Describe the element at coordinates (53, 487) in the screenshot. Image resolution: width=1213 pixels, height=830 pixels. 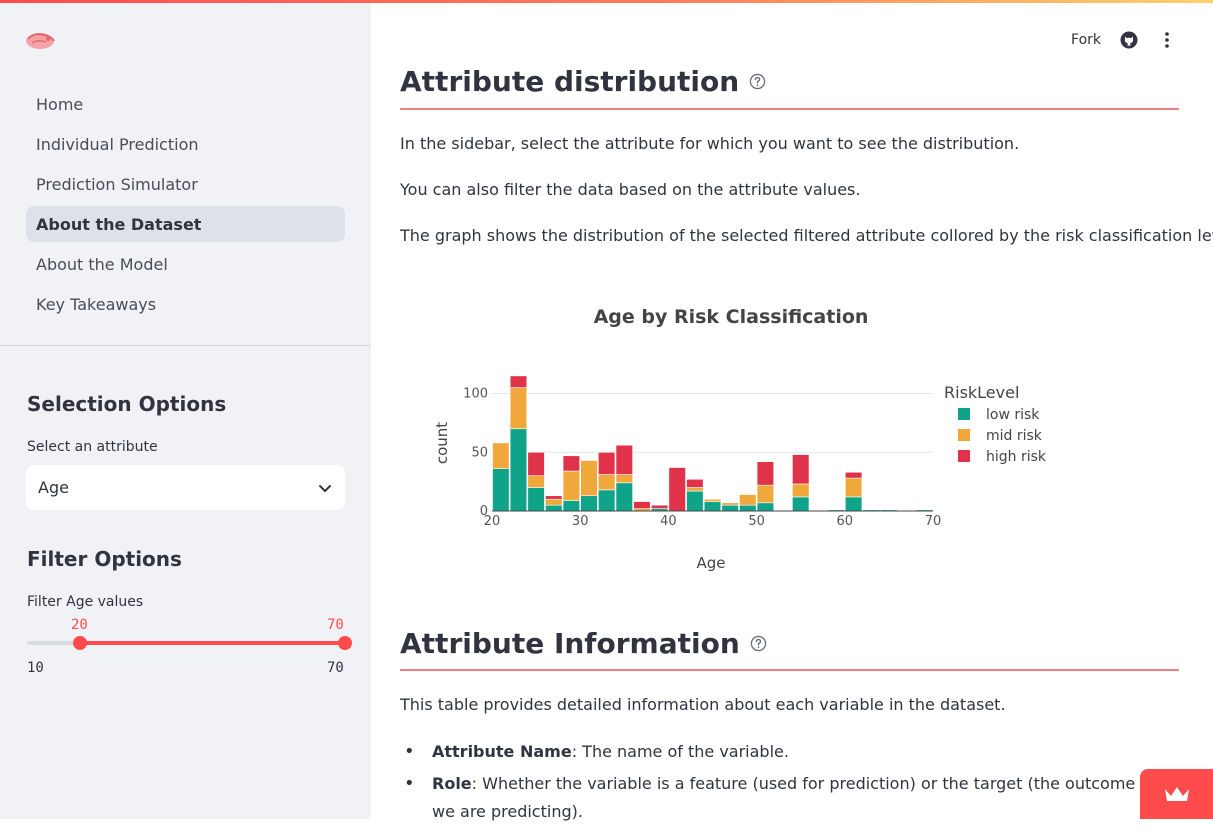
I see `attribute-select-value: Age` at that location.